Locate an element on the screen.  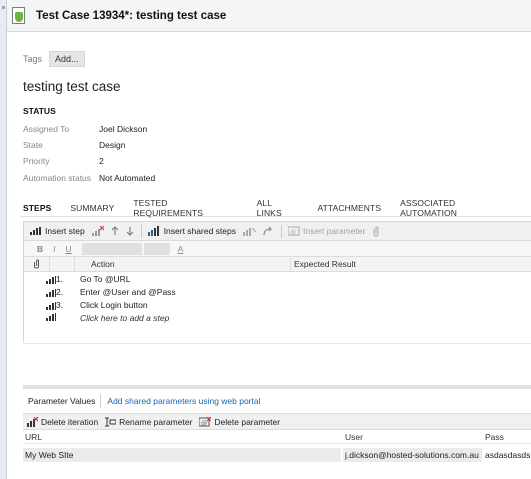
tab-summary: SUMMARY is located at coordinates (92, 208).